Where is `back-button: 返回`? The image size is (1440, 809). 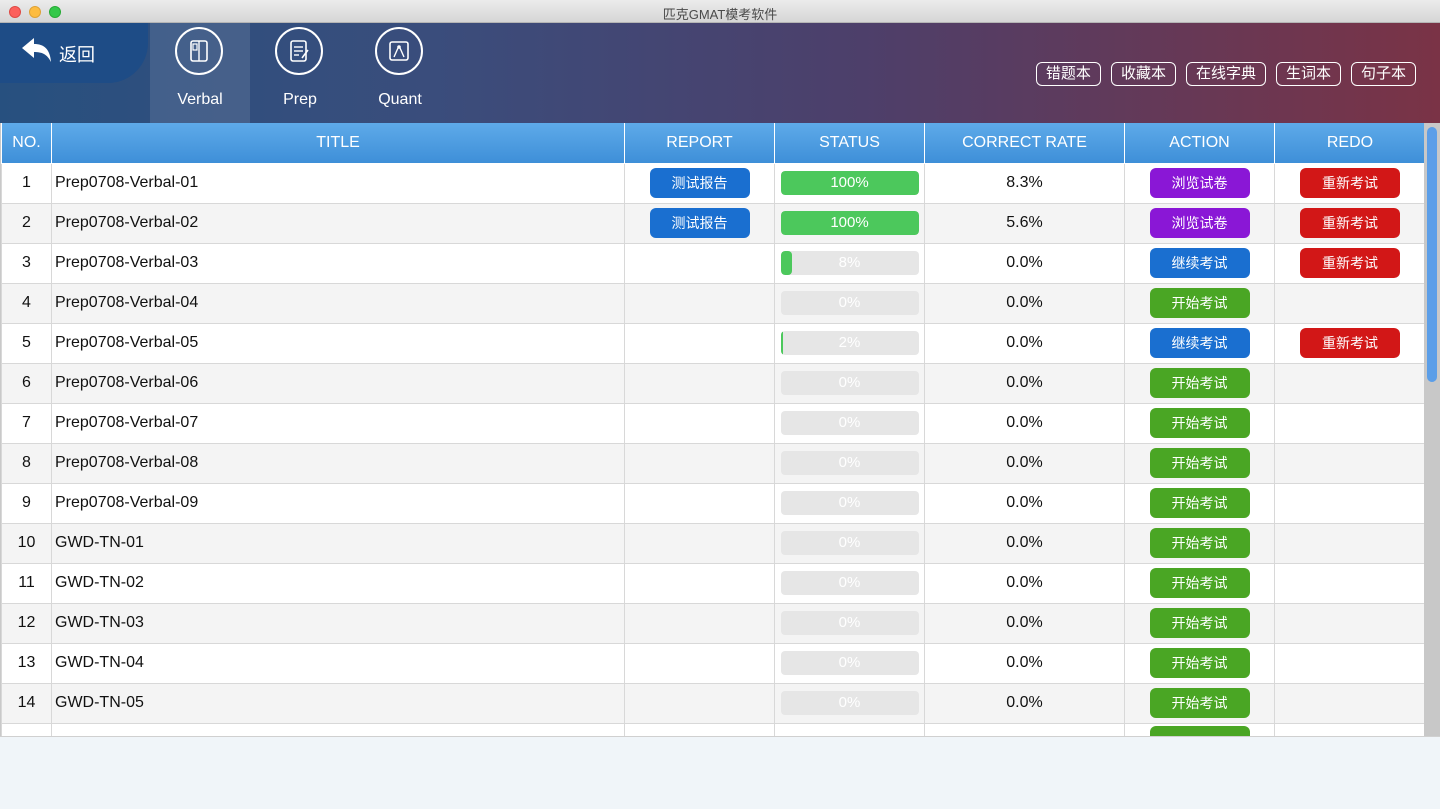
back-button: 返回 is located at coordinates (74, 53).